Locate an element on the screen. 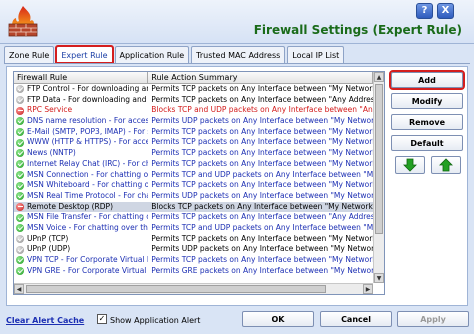 The image size is (474, 334). rule-name: UPnP (TCP) is located at coordinates (48, 238).